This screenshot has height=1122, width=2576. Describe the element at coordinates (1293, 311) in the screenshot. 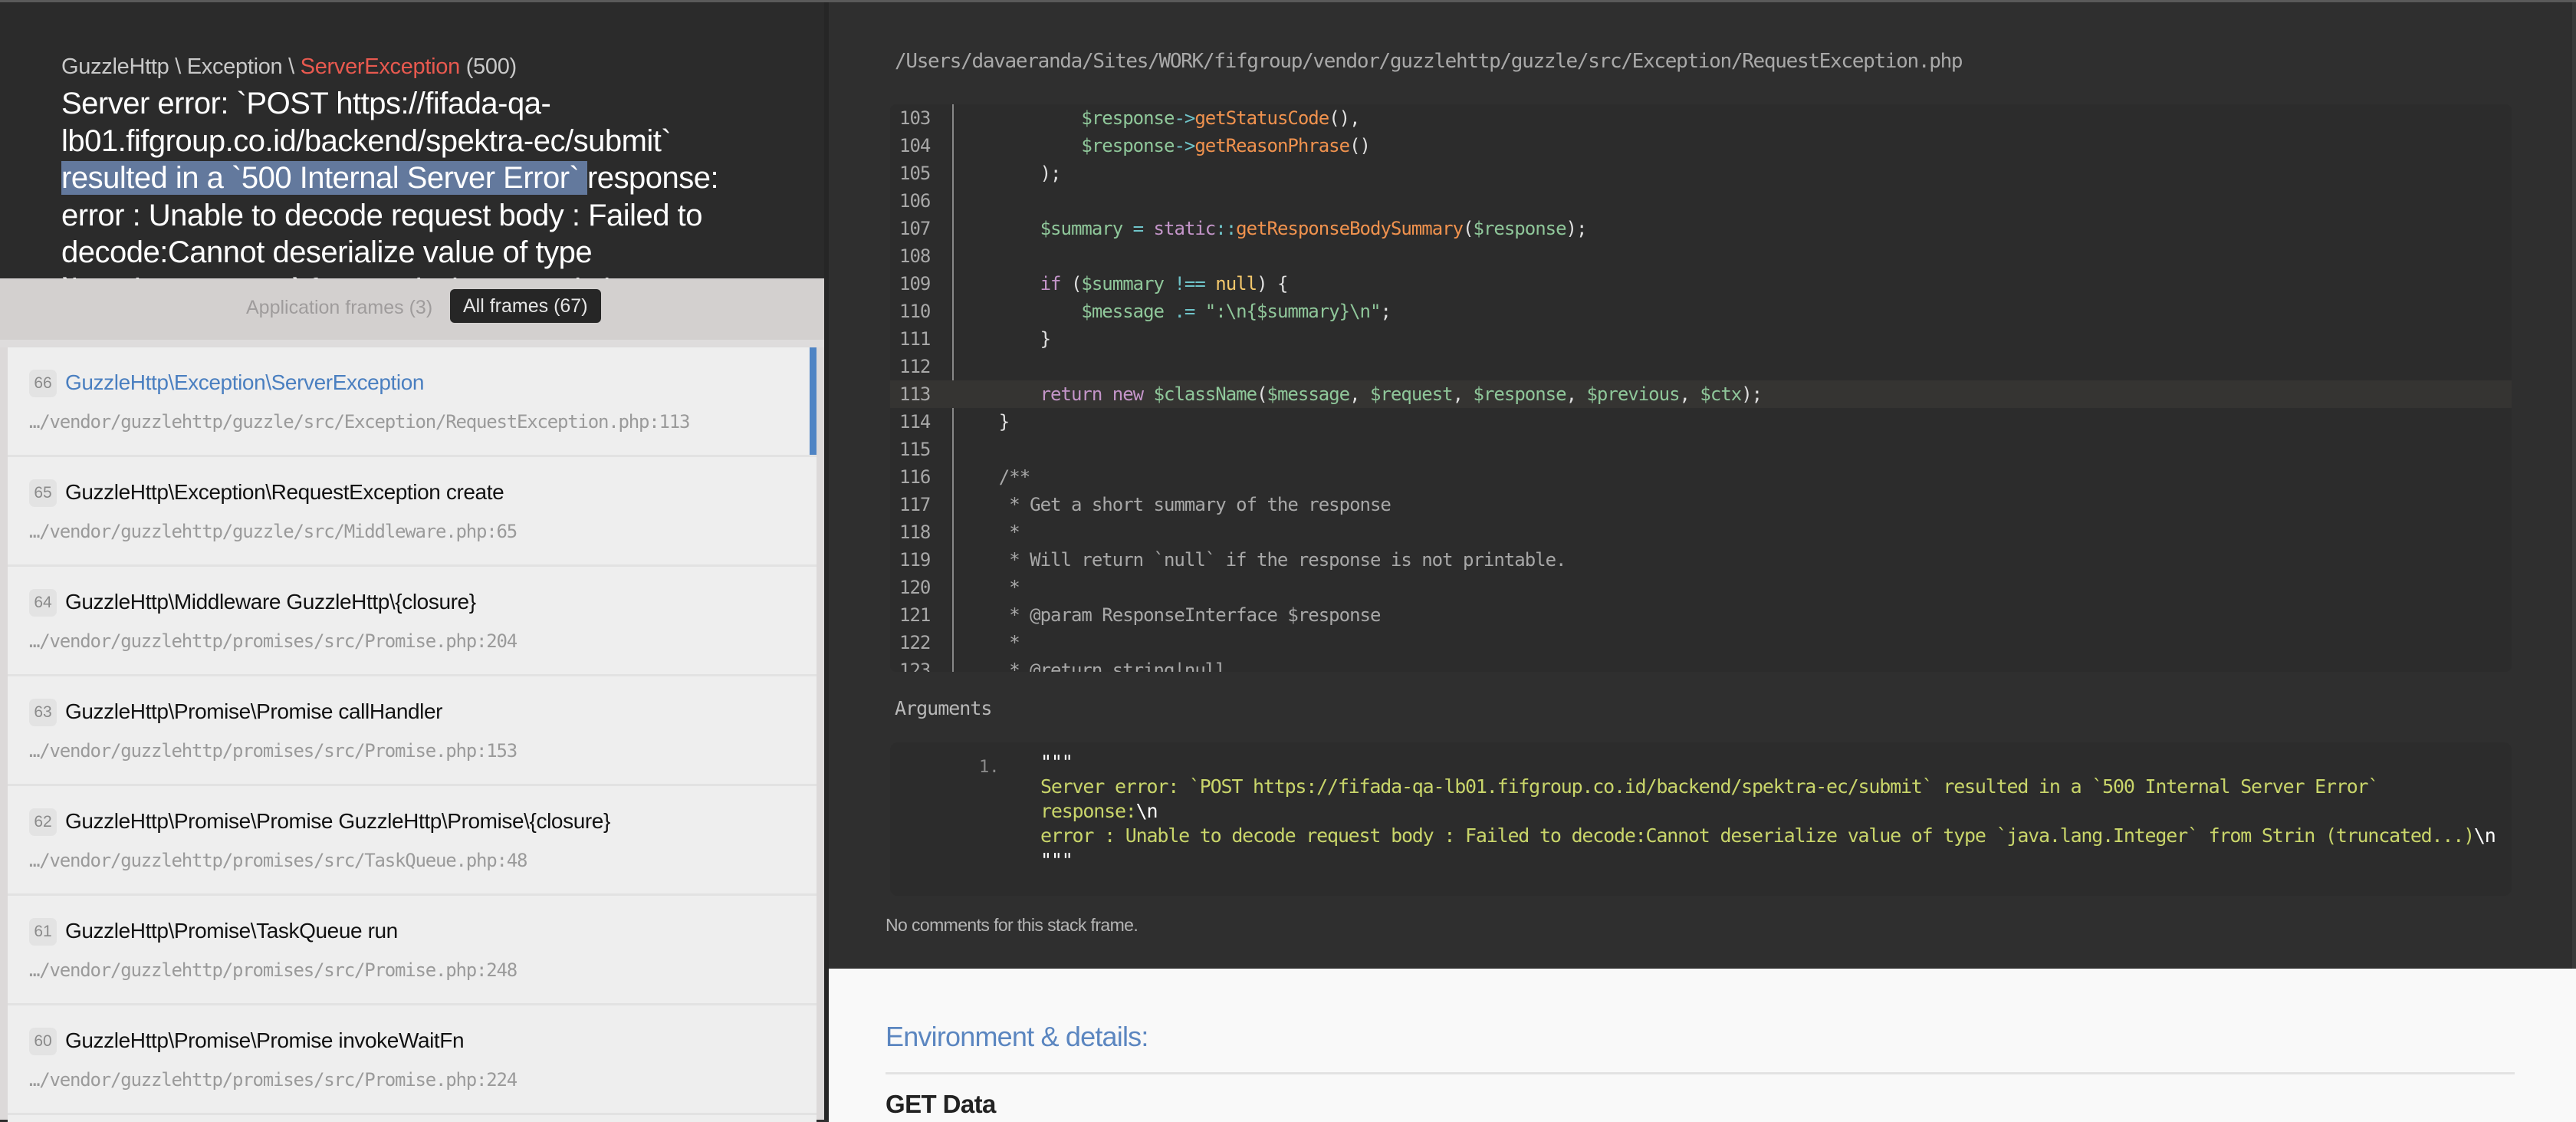

I see `code-token: ":\n{$summary}\n"` at that location.